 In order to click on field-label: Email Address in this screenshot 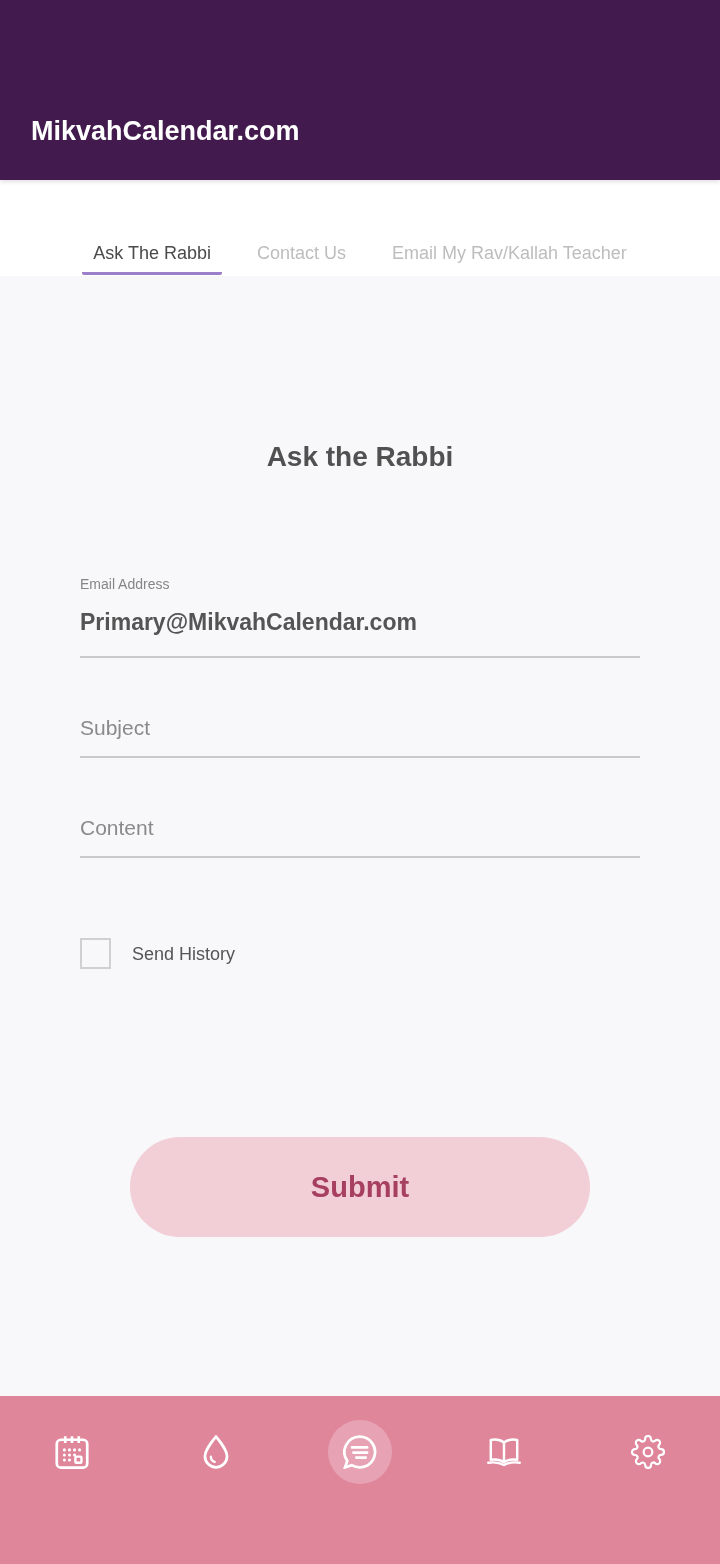, I will do `click(125, 584)`.